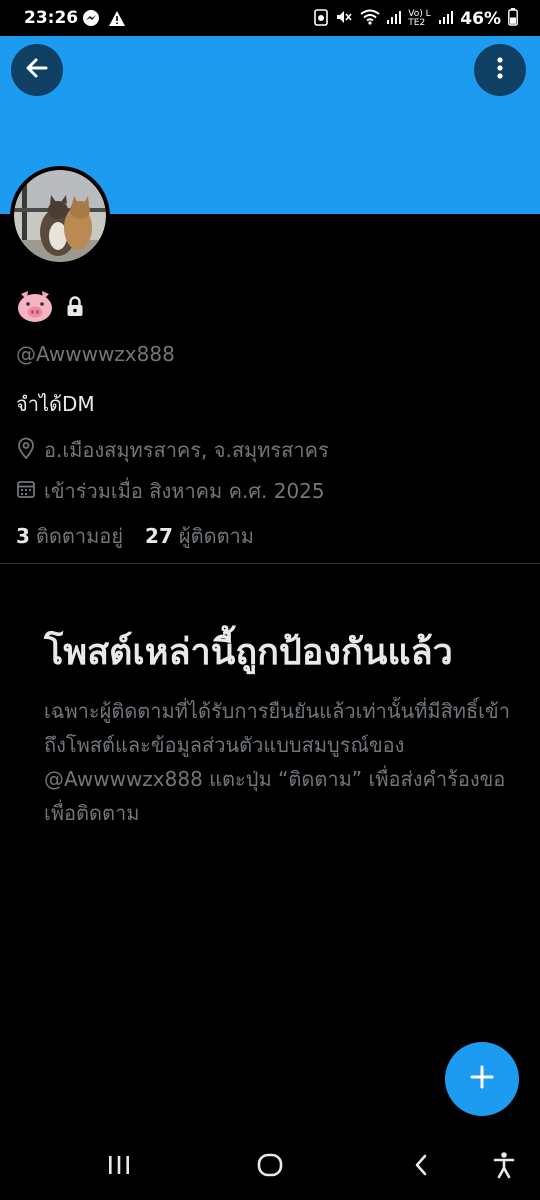 This screenshot has height=1200, width=540. I want to click on accessibility-button, so click(504, 1167).